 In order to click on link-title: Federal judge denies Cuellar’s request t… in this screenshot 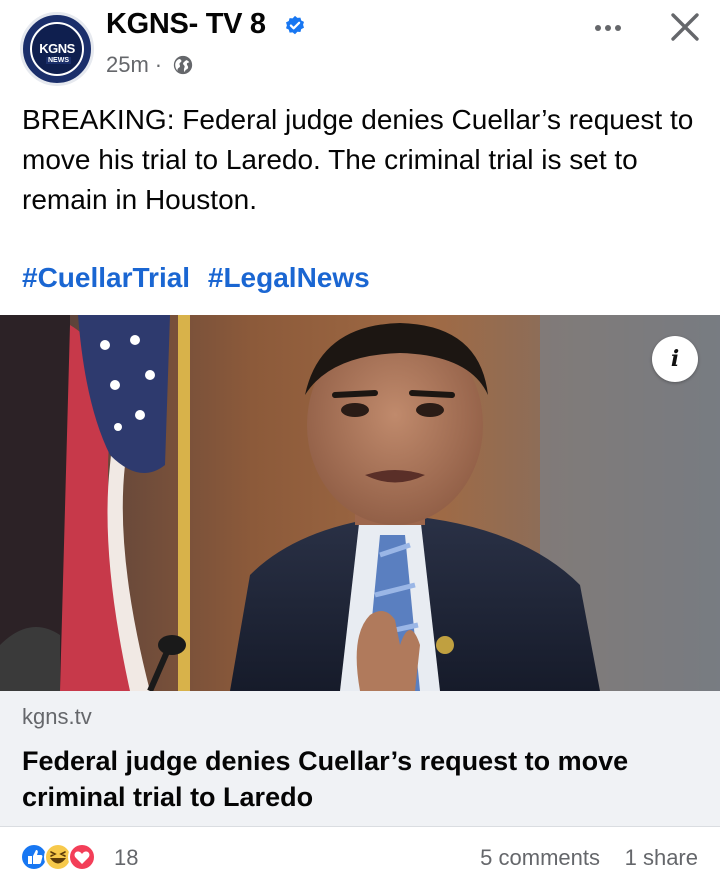, I will do `click(325, 779)`.